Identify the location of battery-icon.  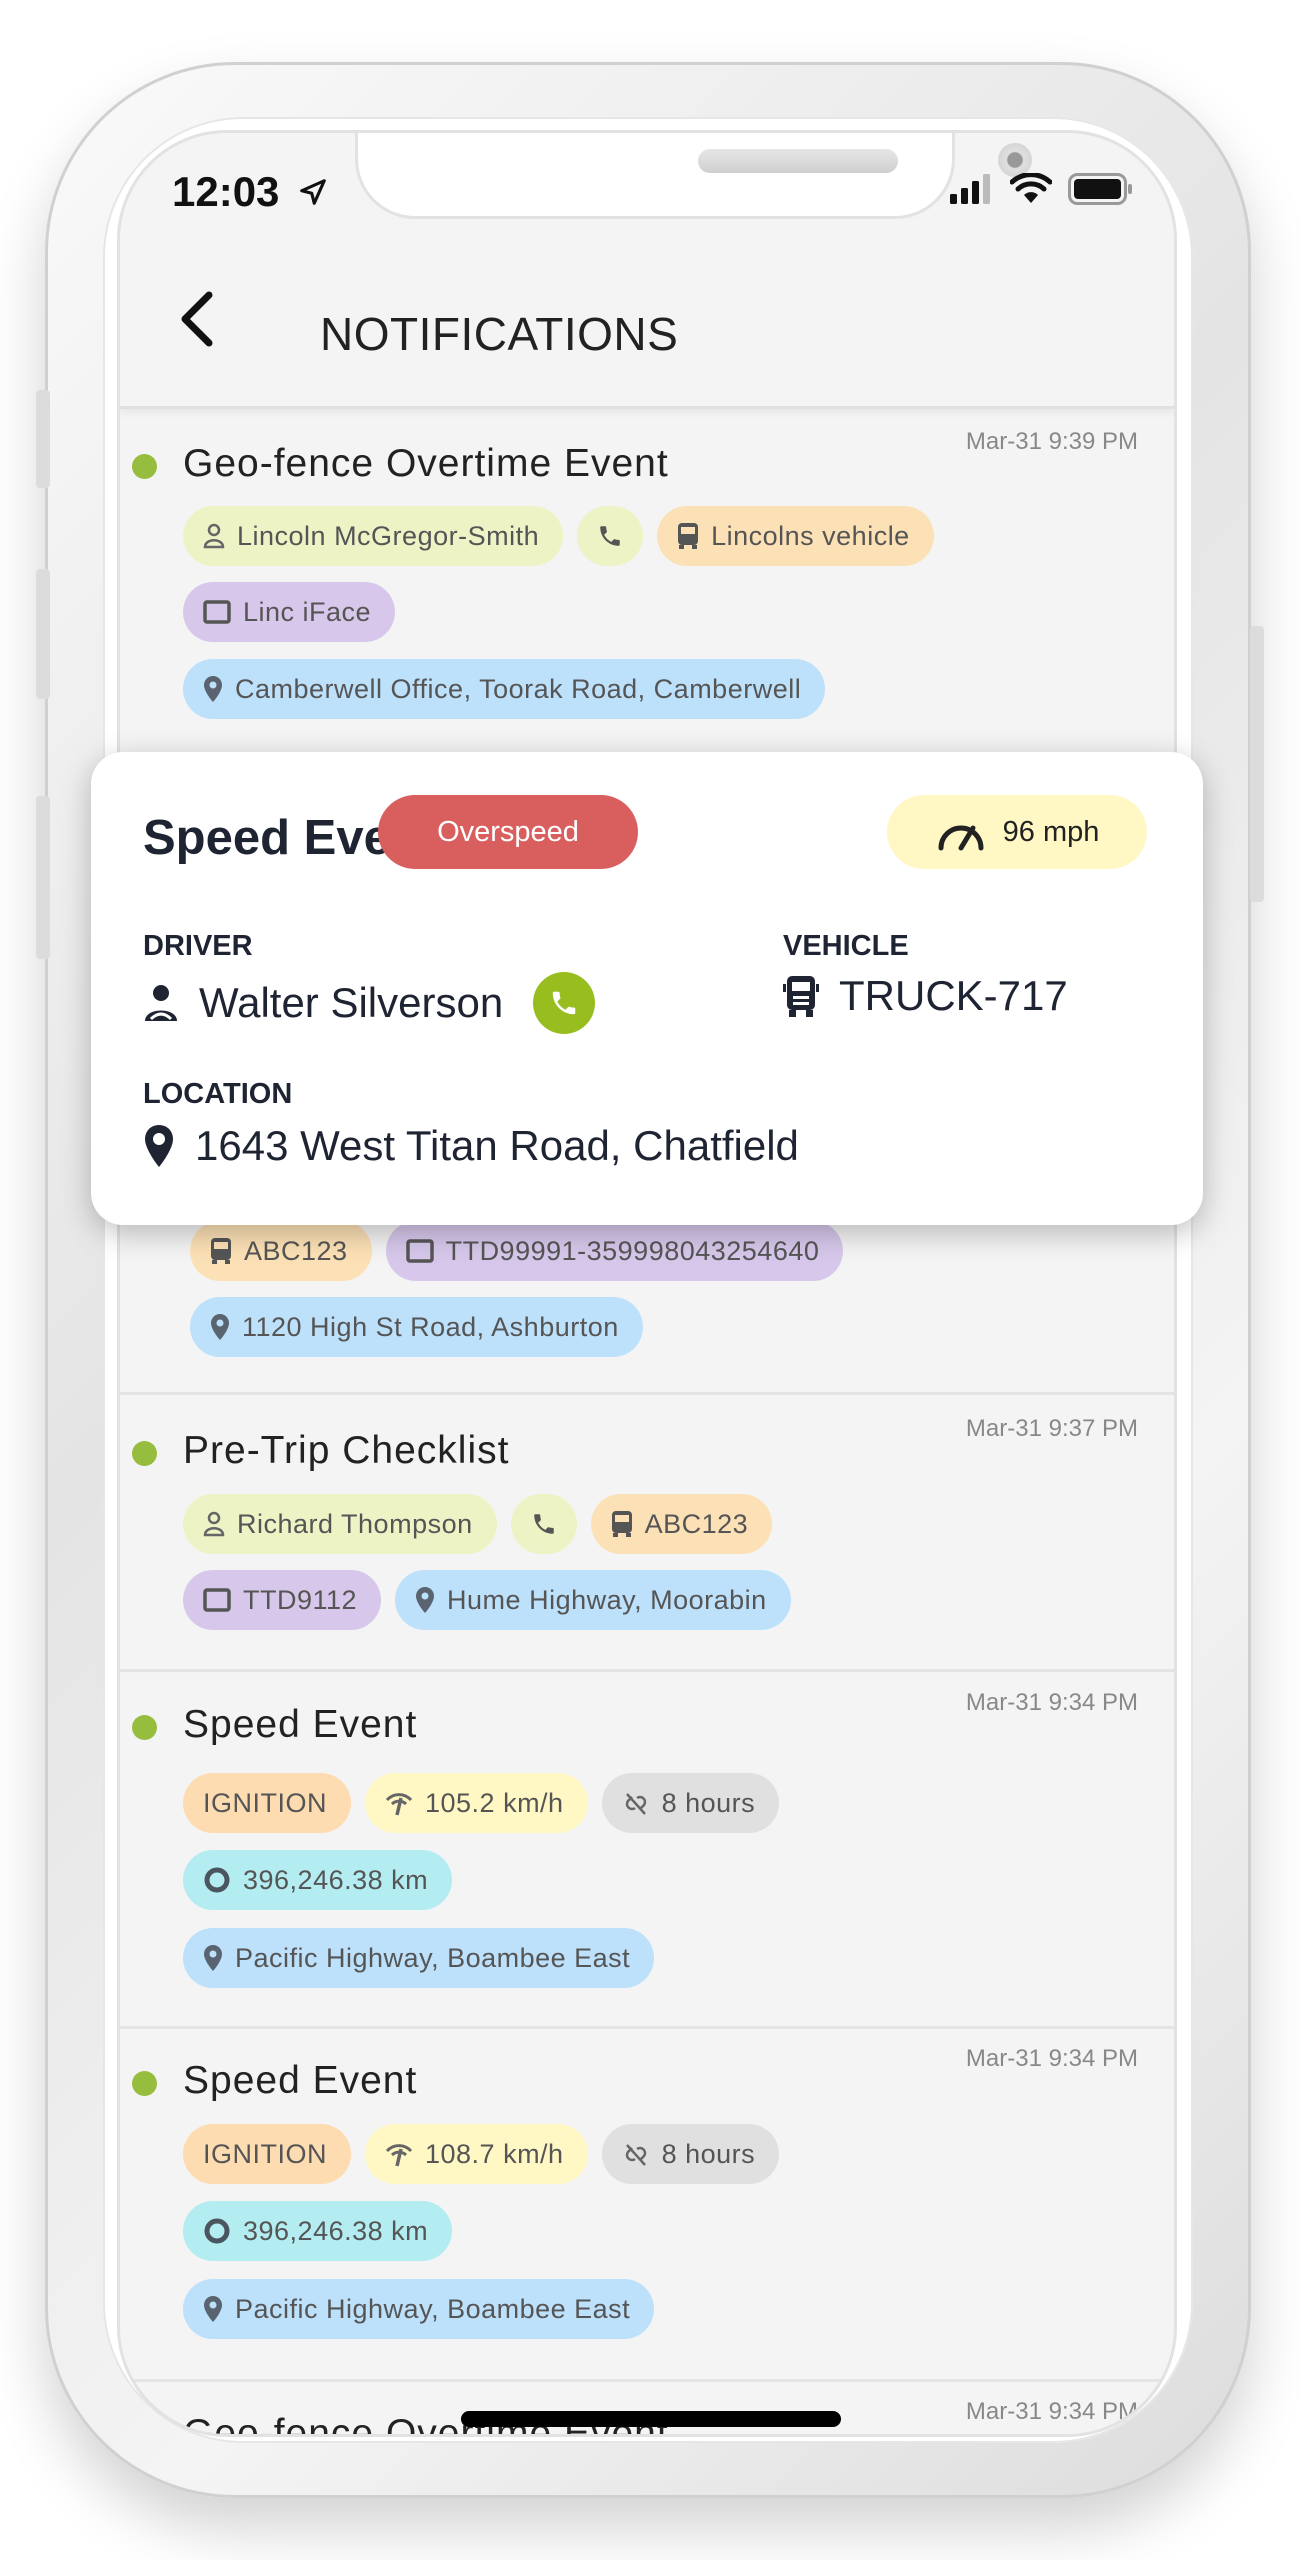
(1100, 189).